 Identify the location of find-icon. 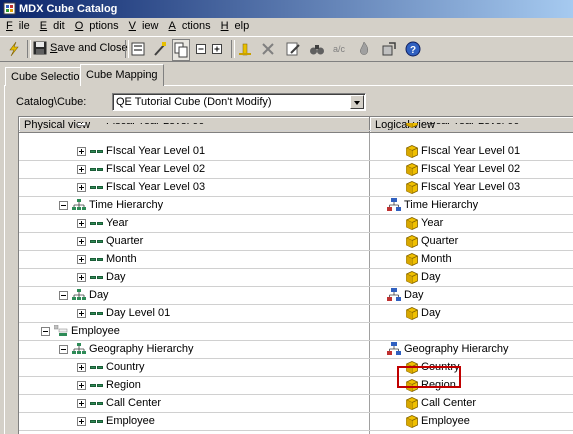
(317, 49).